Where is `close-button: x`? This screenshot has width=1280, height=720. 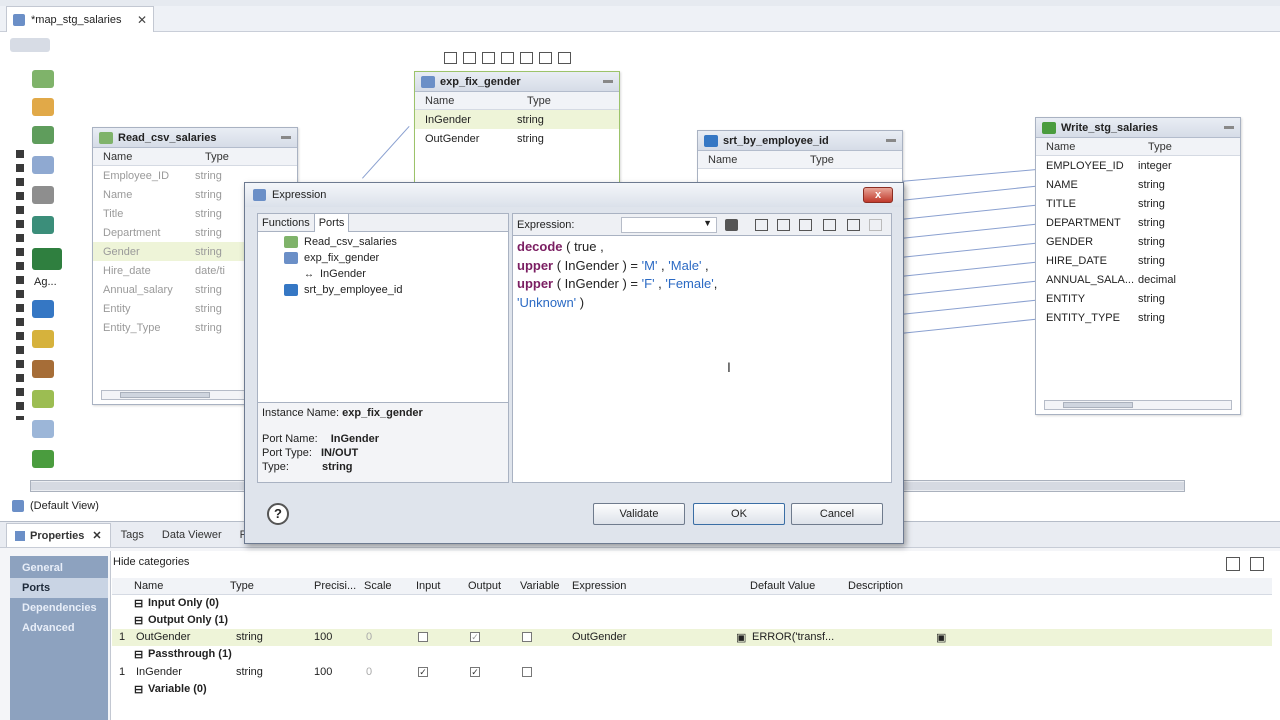
close-button: x is located at coordinates (878, 195).